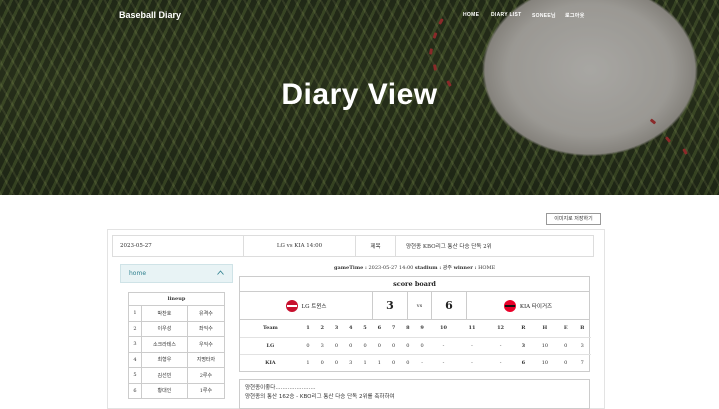  I want to click on score-cell: 12, so click(501, 328).